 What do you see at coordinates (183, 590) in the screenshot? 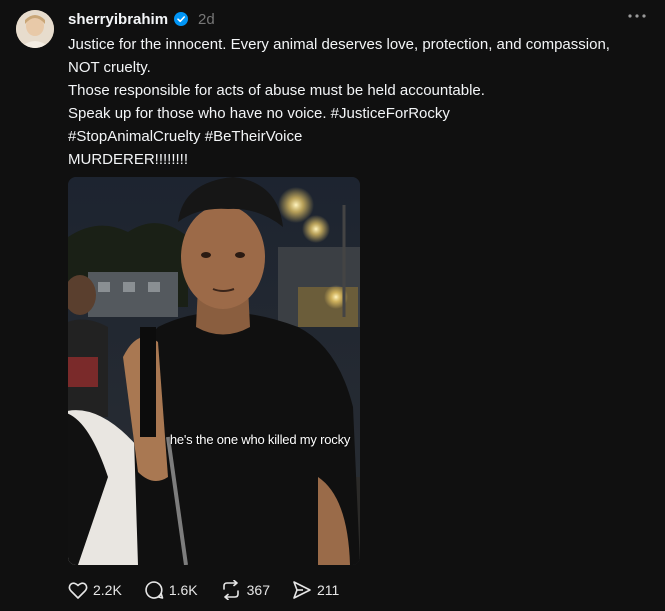
I see `reply-count: 1.6K` at bounding box center [183, 590].